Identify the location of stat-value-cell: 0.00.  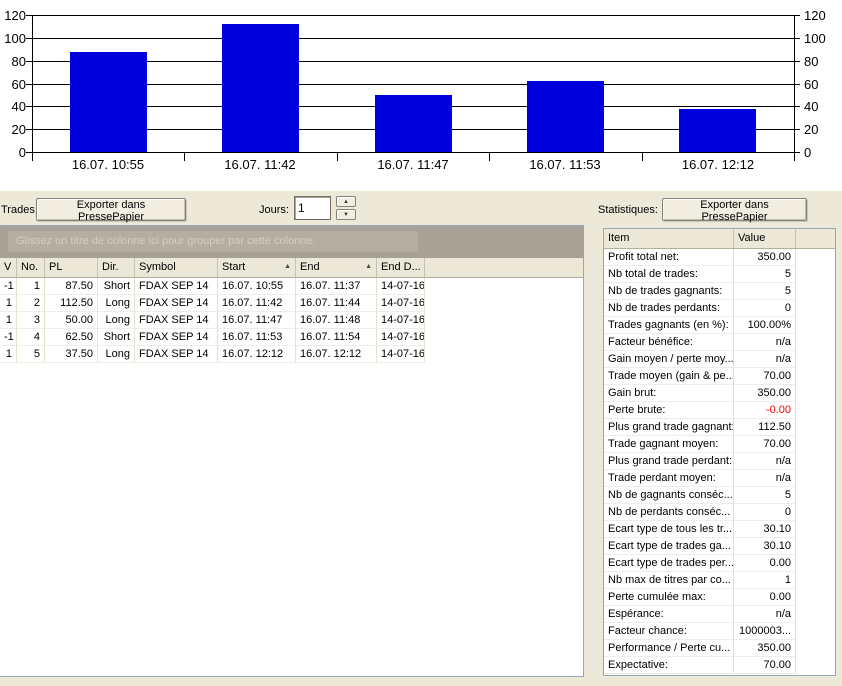
(765, 597).